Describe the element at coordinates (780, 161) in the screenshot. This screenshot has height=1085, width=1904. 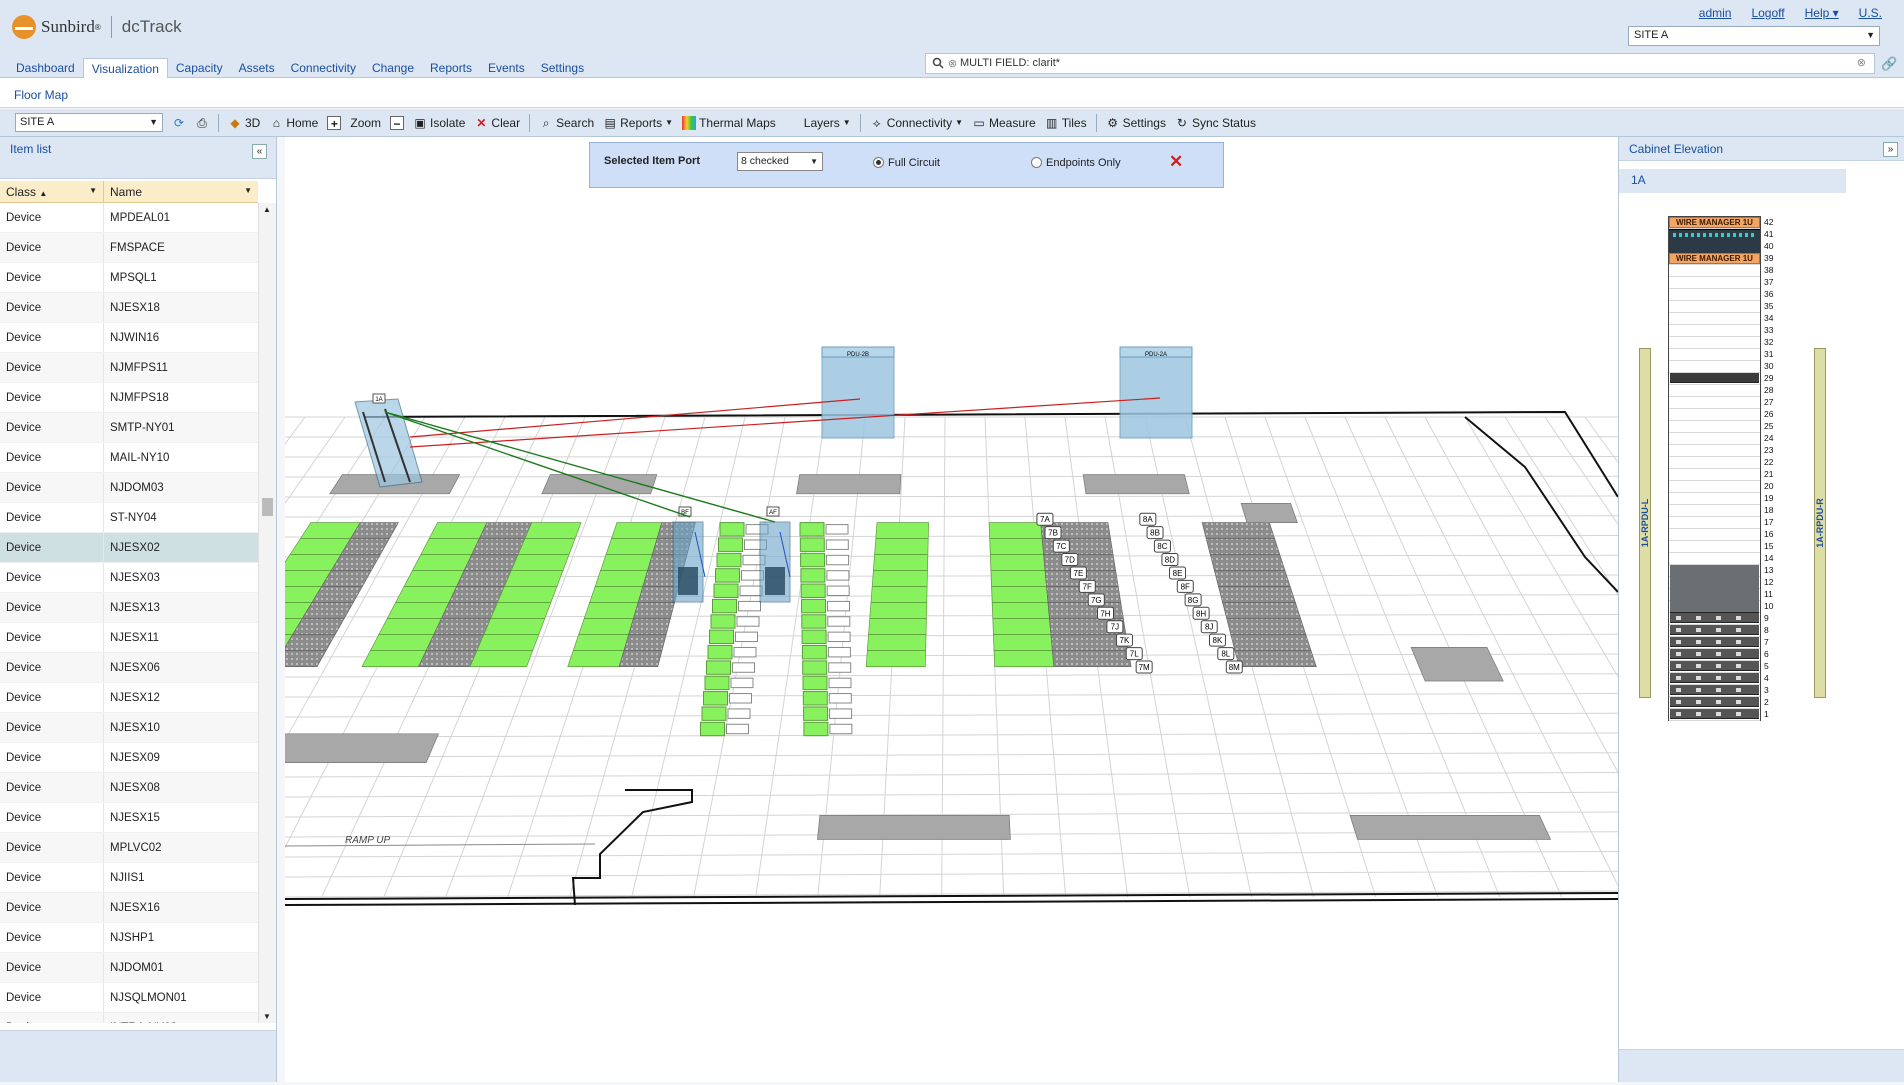
I see `port-select: 8 checked` at that location.